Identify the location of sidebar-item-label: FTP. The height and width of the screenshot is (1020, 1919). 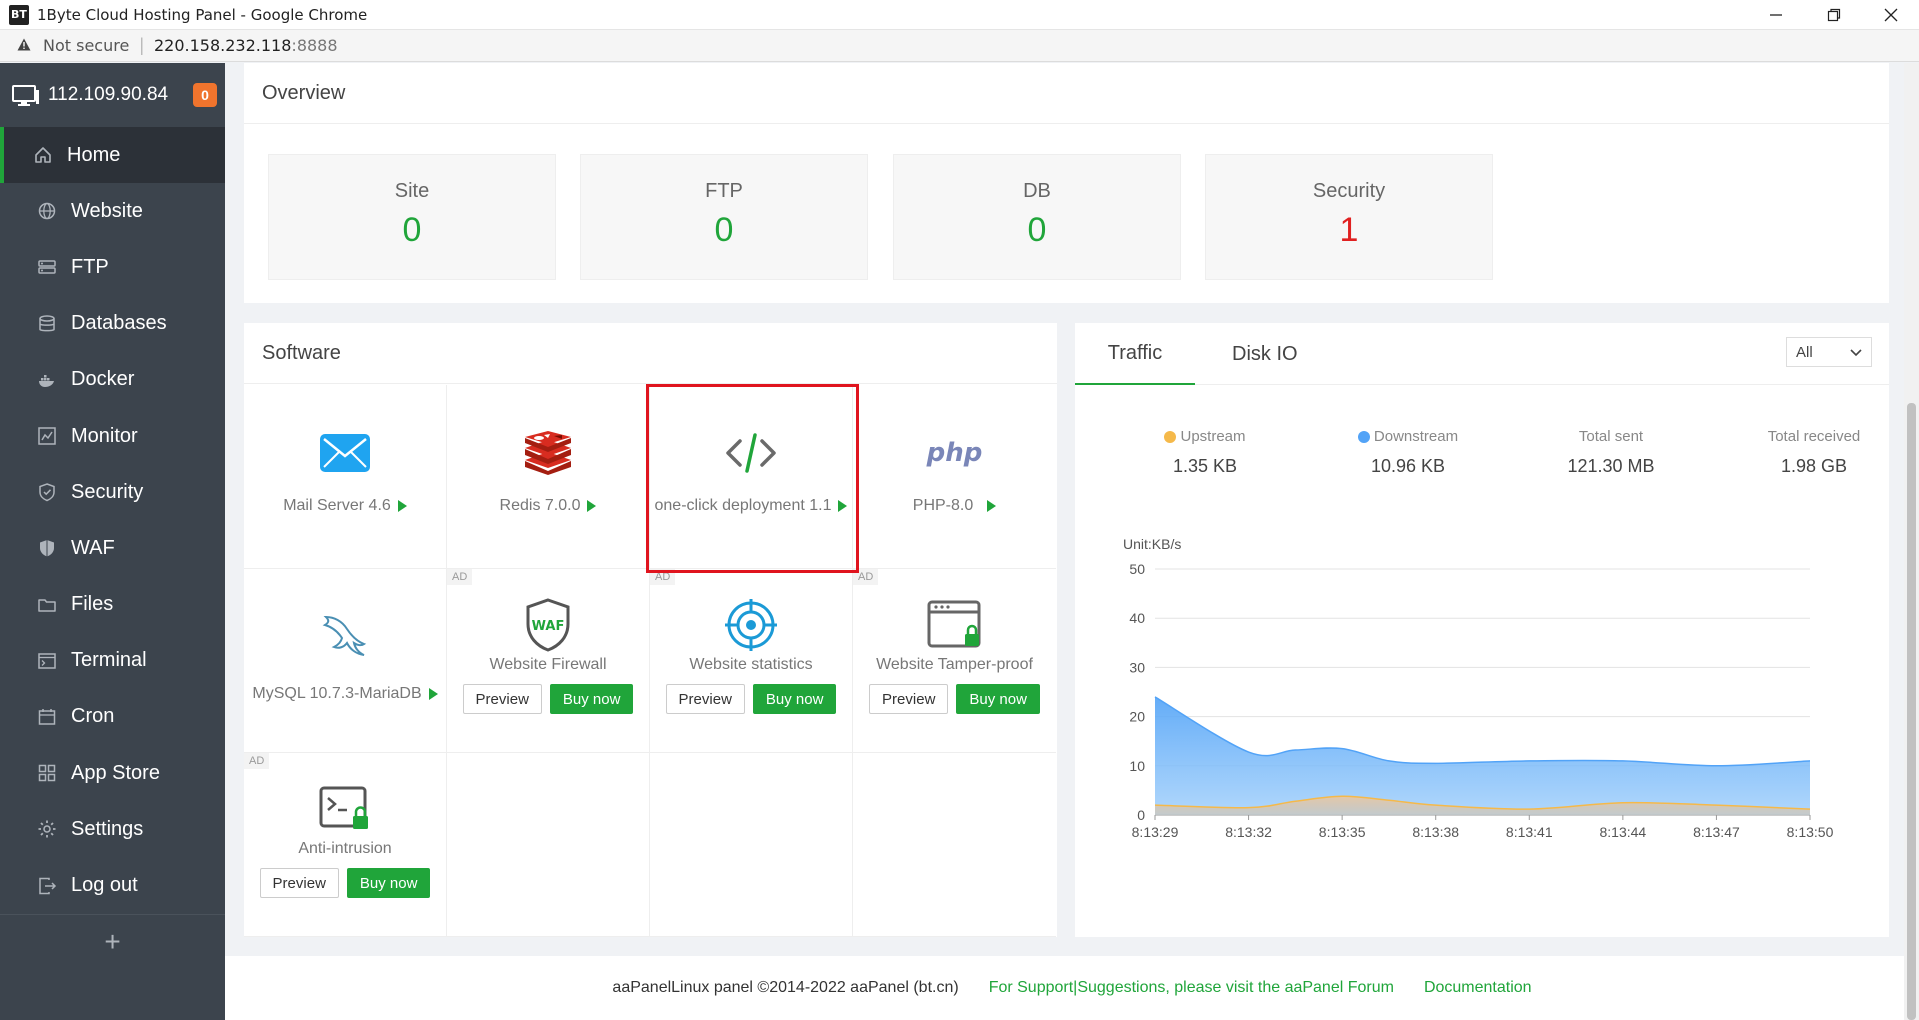
(90, 266).